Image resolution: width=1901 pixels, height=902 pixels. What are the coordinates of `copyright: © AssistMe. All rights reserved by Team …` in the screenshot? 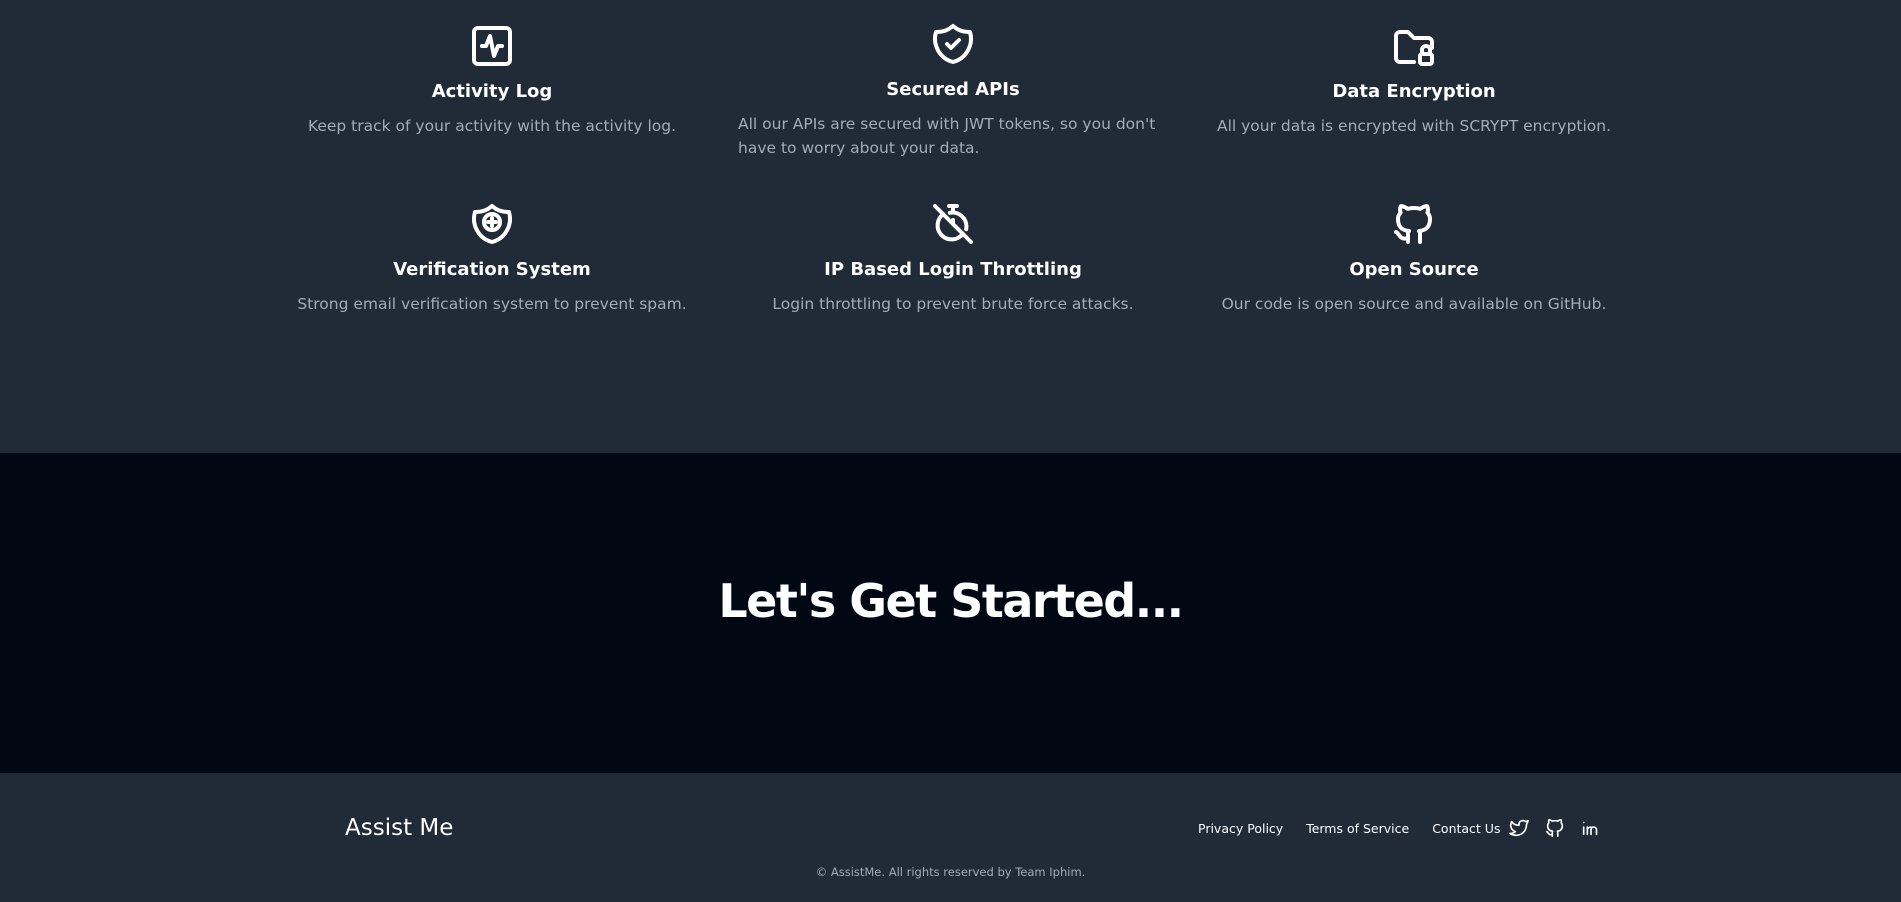 It's located at (950, 872).